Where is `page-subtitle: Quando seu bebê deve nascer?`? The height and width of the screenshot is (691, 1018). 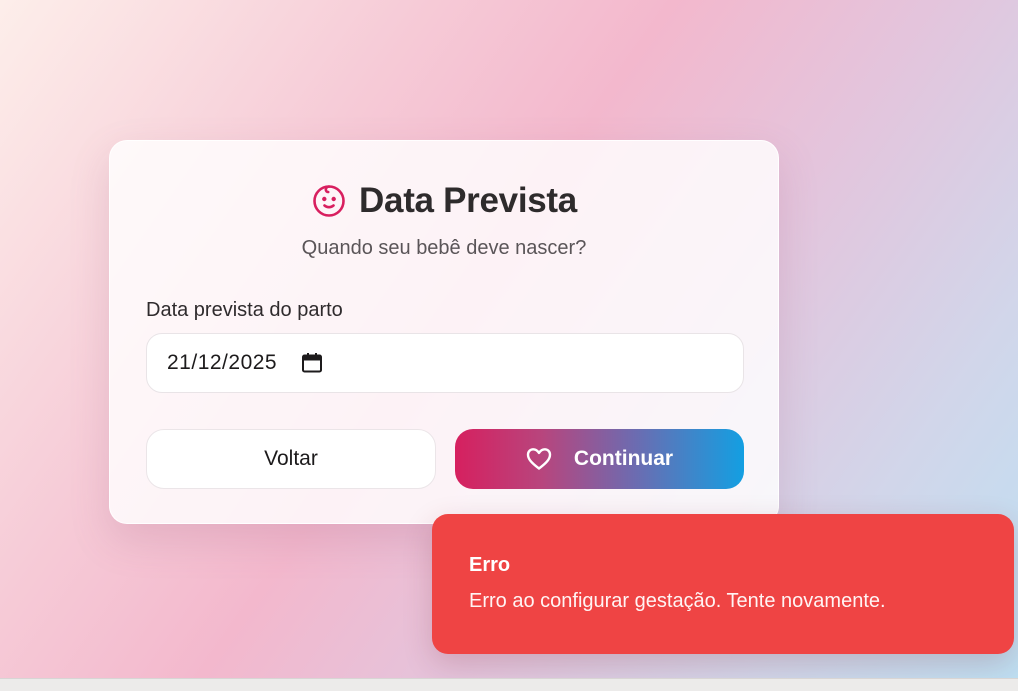
page-subtitle: Quando seu bebê deve nascer? is located at coordinates (444, 248).